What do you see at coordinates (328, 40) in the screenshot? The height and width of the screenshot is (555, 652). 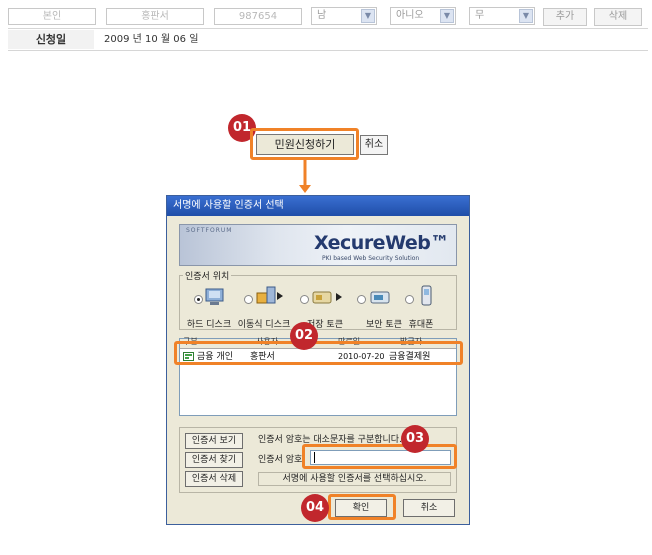 I see `apply-date-row: 신청일 2009 년 10 월 06 일` at bounding box center [328, 40].